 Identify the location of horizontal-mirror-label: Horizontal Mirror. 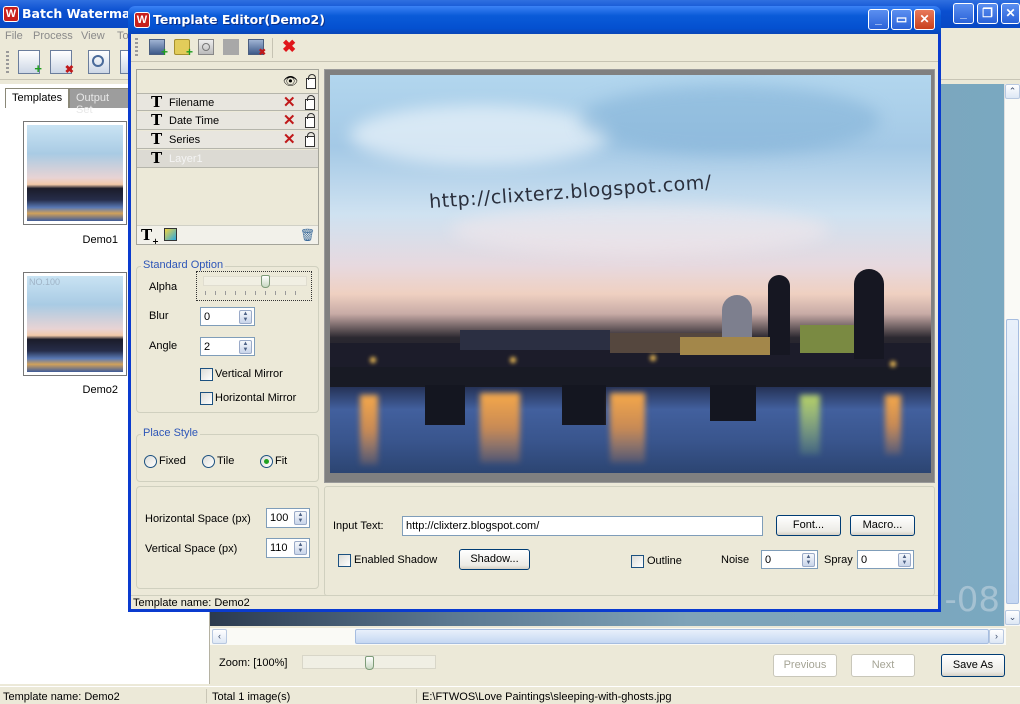
(256, 398).